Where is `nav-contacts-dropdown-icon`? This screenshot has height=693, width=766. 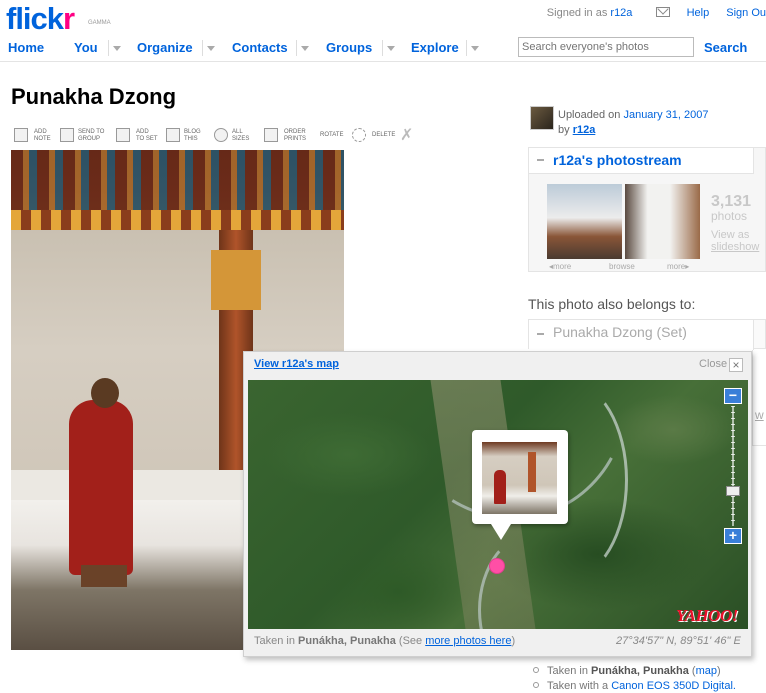 nav-contacts-dropdown-icon is located at coordinates (303, 48).